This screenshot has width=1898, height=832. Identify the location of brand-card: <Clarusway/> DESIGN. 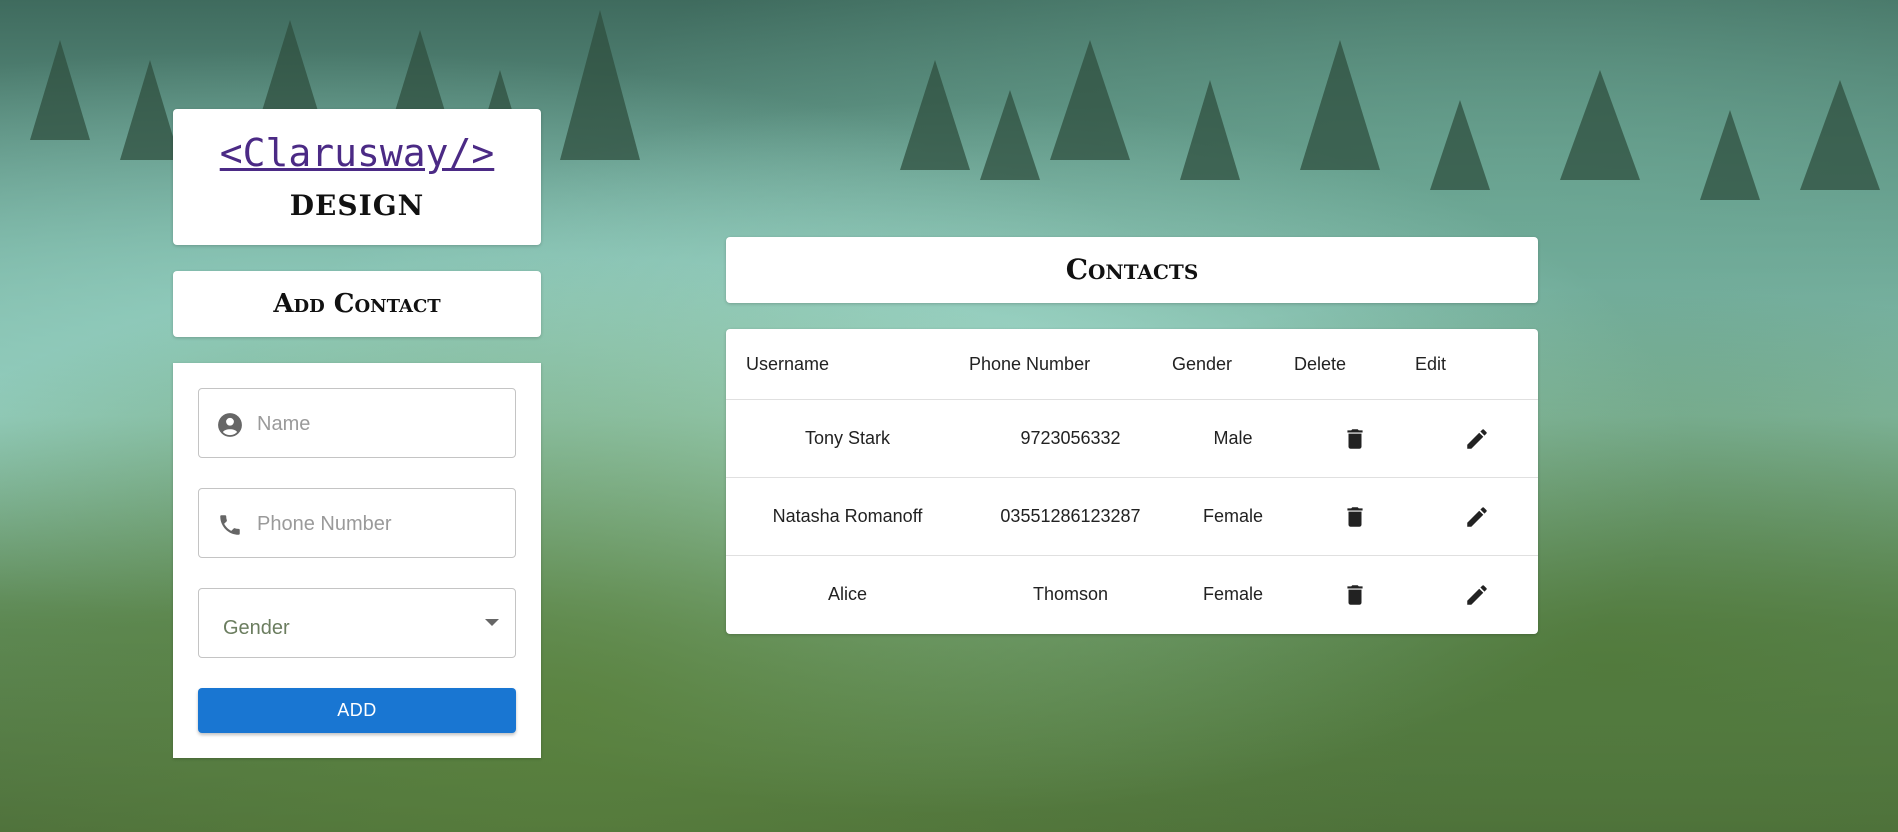
(357, 177).